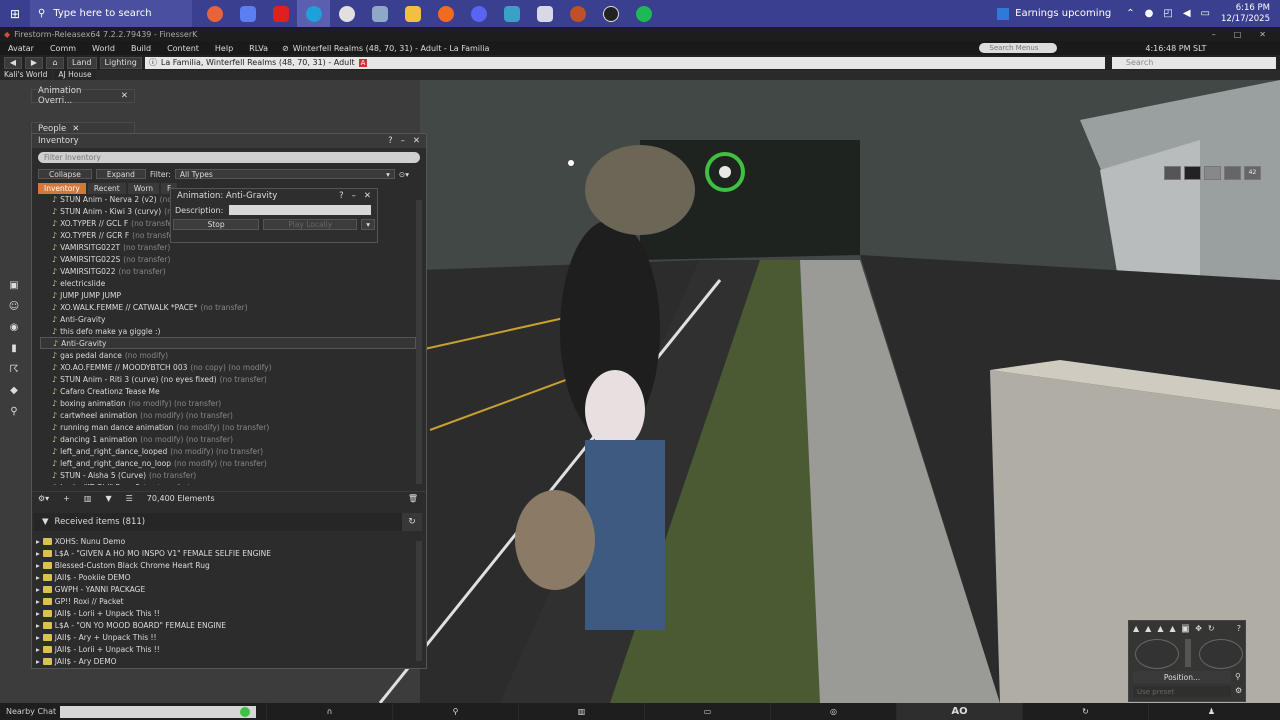  I want to click on favorite-kalis-world: Kali's World, so click(26, 75).